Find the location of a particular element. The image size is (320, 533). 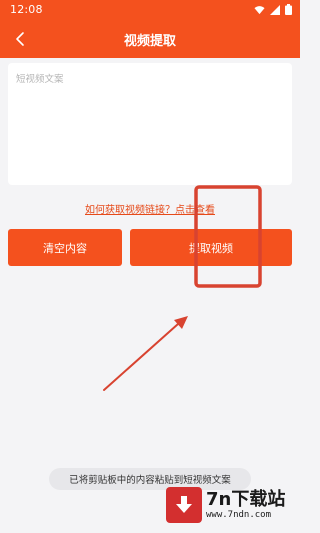

clear-content-button: 清空内容 is located at coordinates (65, 247).